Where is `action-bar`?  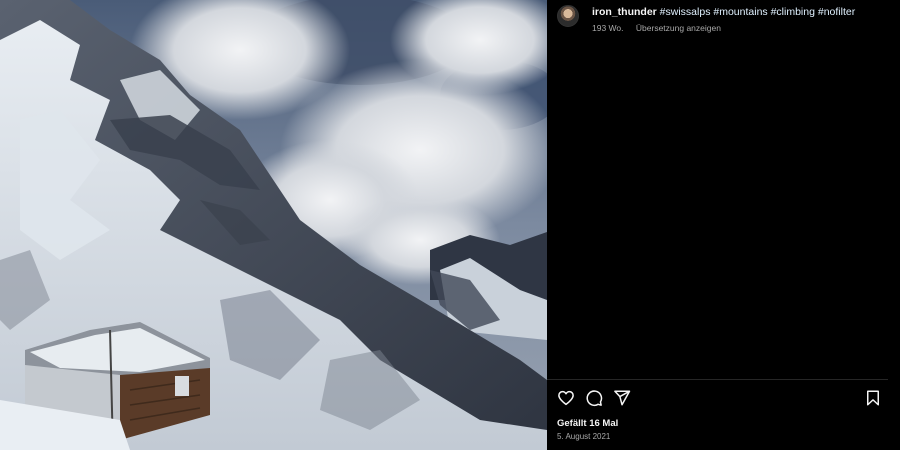
action-bar is located at coordinates (719, 398).